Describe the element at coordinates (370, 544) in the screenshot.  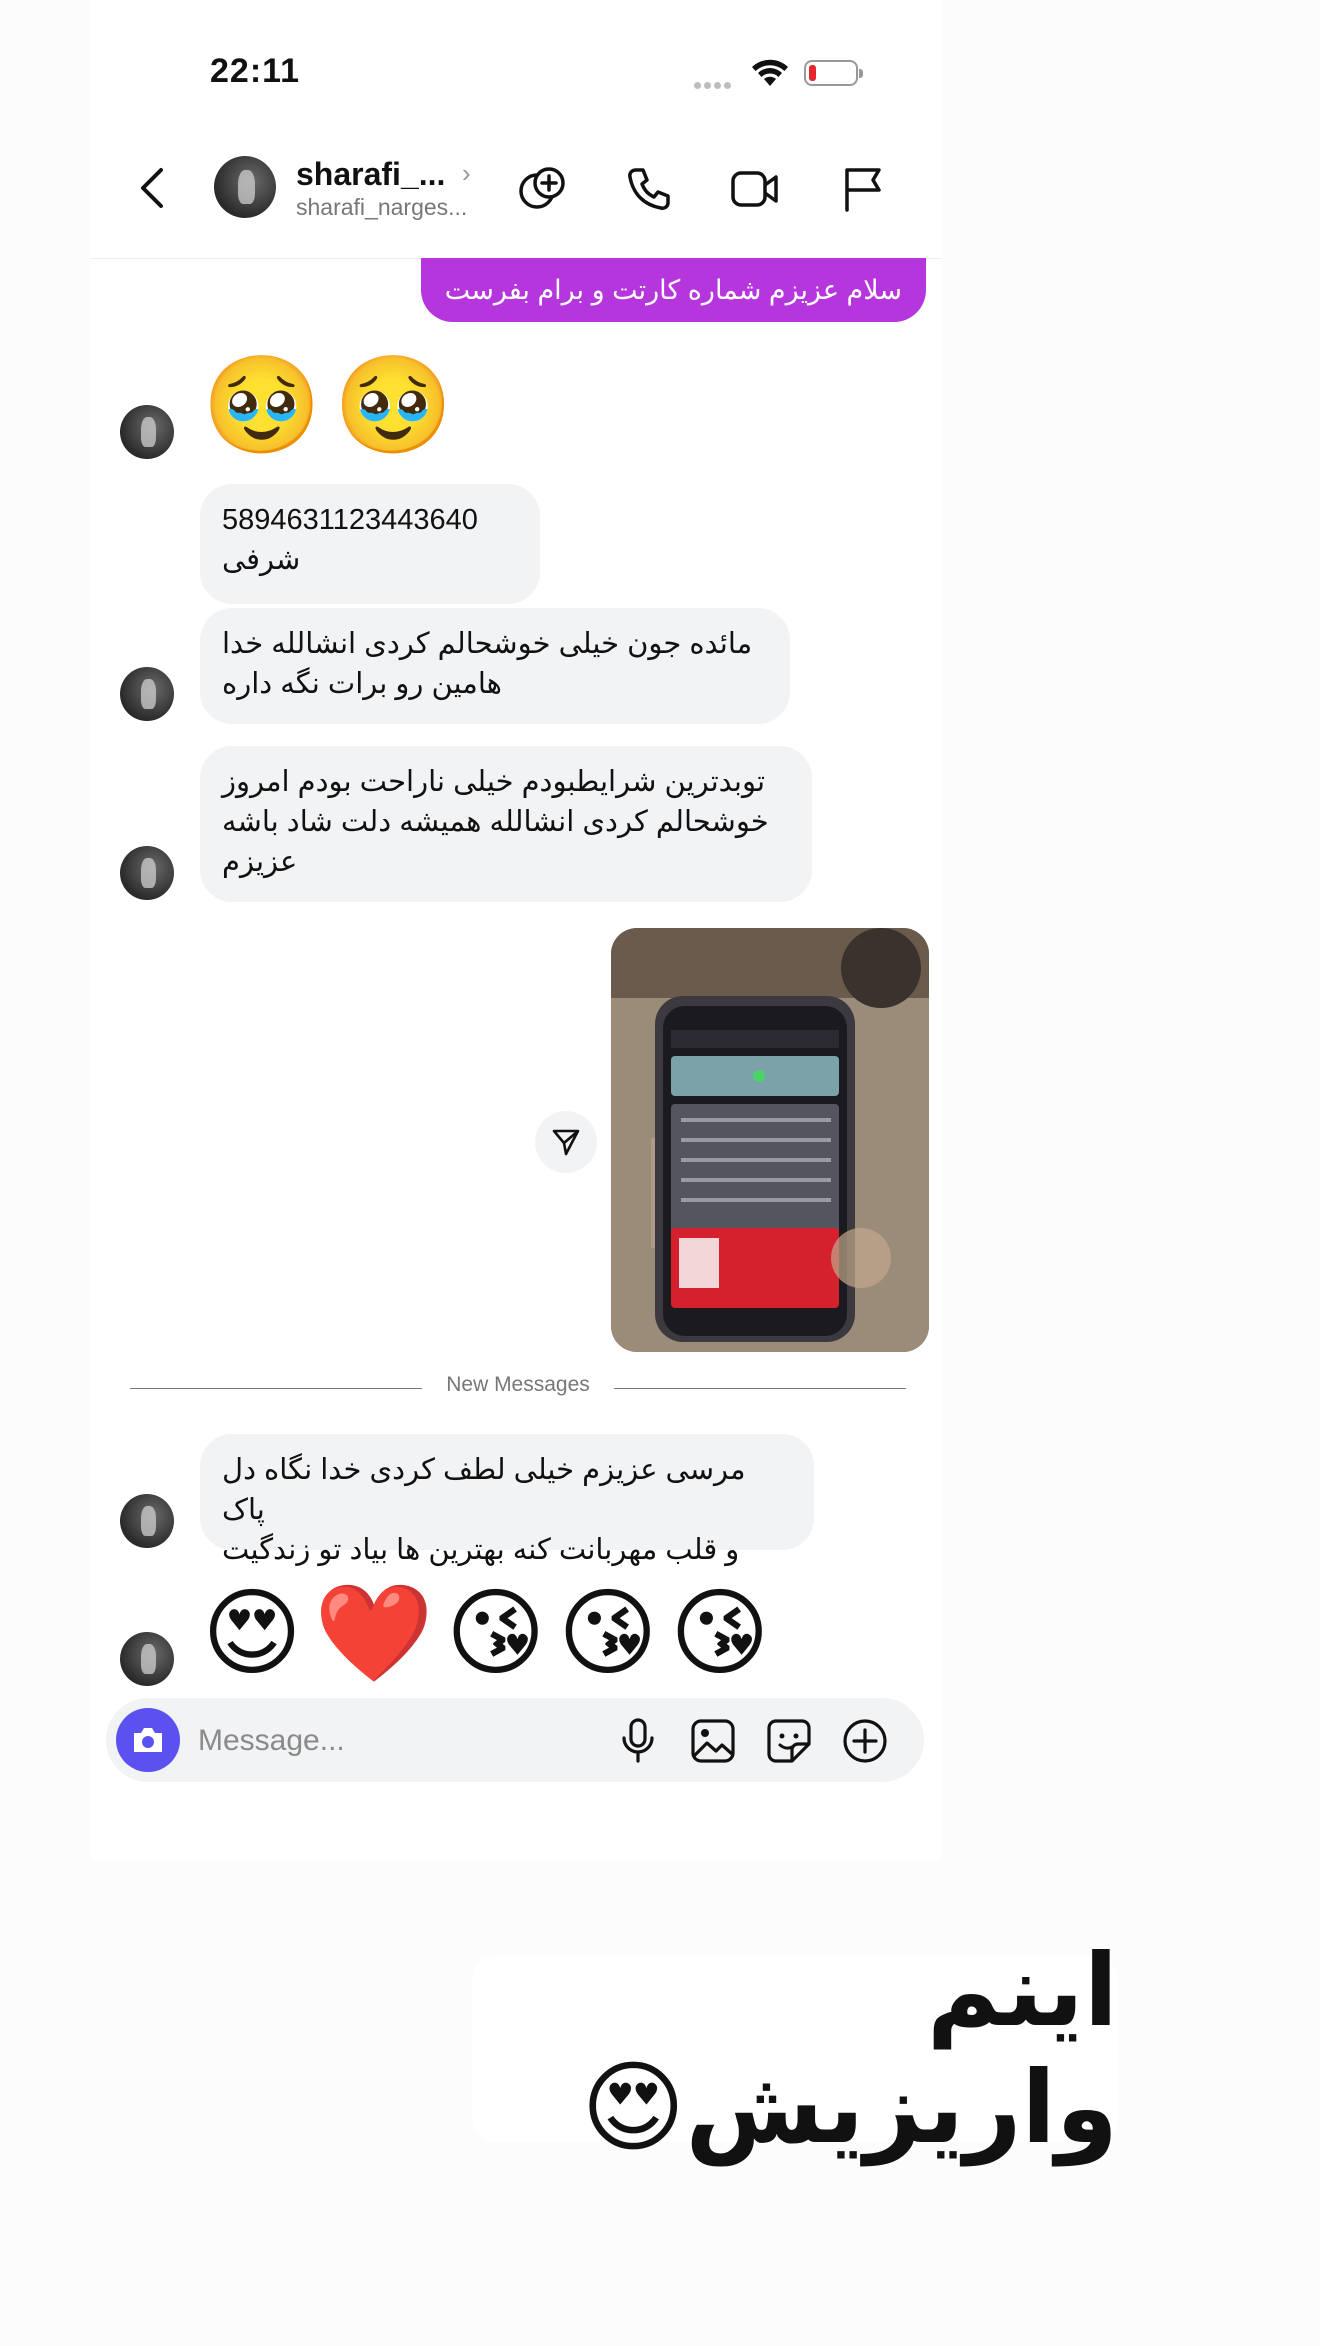
I see `incoming-message: 5894631123443640 شرفی` at that location.